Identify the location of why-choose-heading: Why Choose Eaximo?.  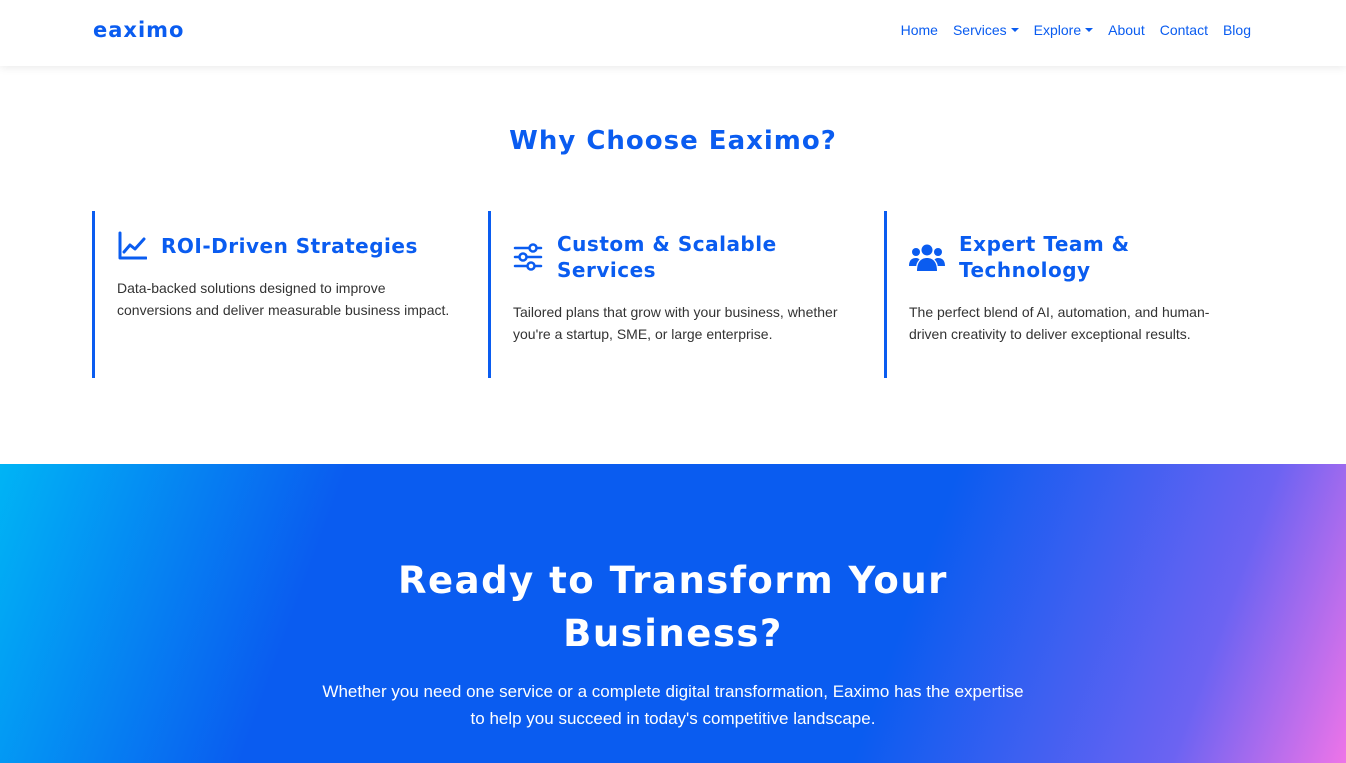
(673, 141).